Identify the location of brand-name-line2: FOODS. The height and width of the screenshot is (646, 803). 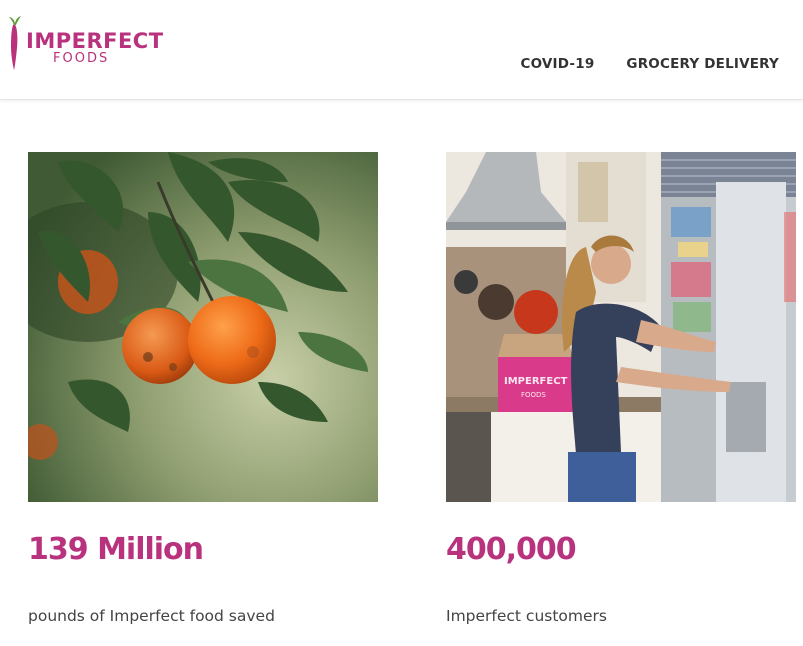
(81, 58).